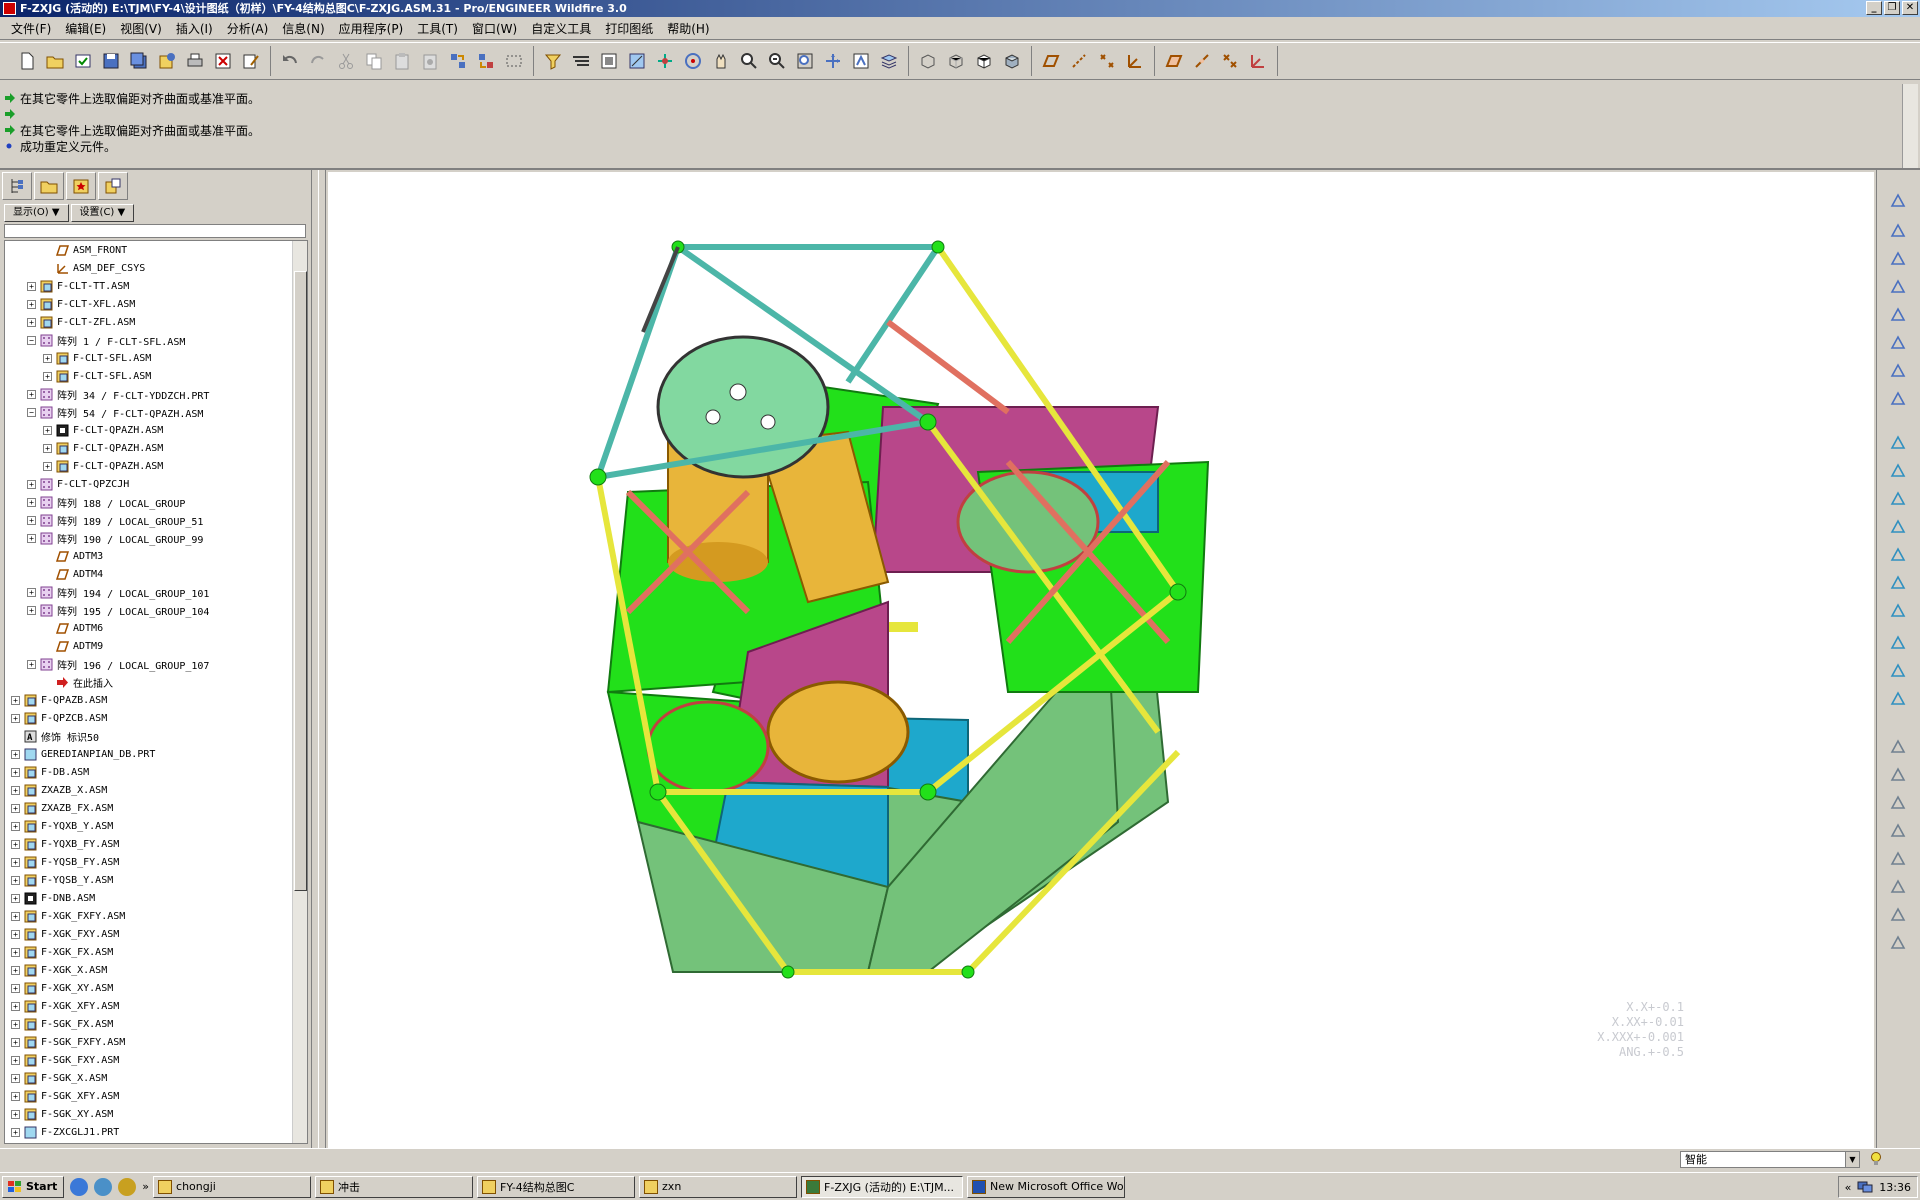 The width and height of the screenshot is (1920, 1200). I want to click on save-icon, so click(111, 61).